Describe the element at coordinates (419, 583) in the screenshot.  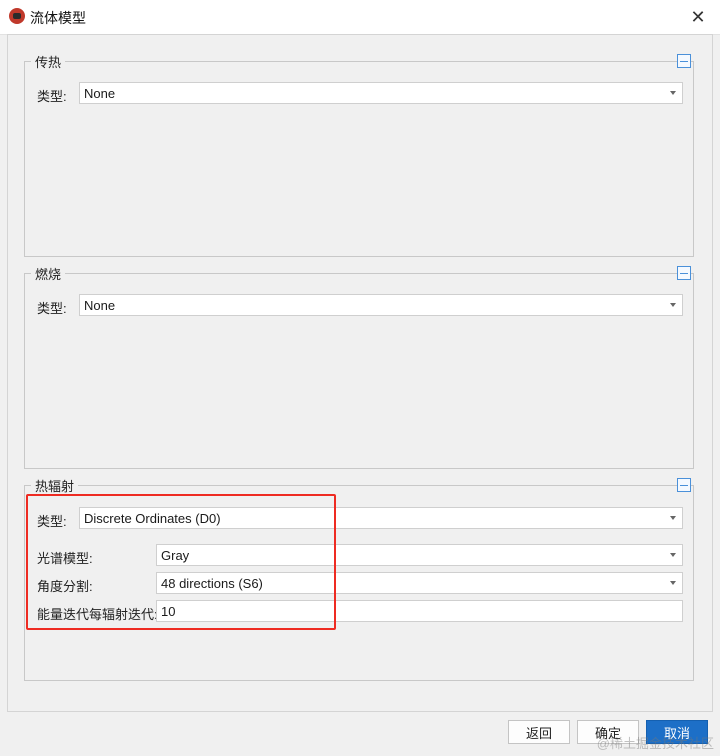
I see `angular-discretization-select: 48 directions (S6)` at that location.